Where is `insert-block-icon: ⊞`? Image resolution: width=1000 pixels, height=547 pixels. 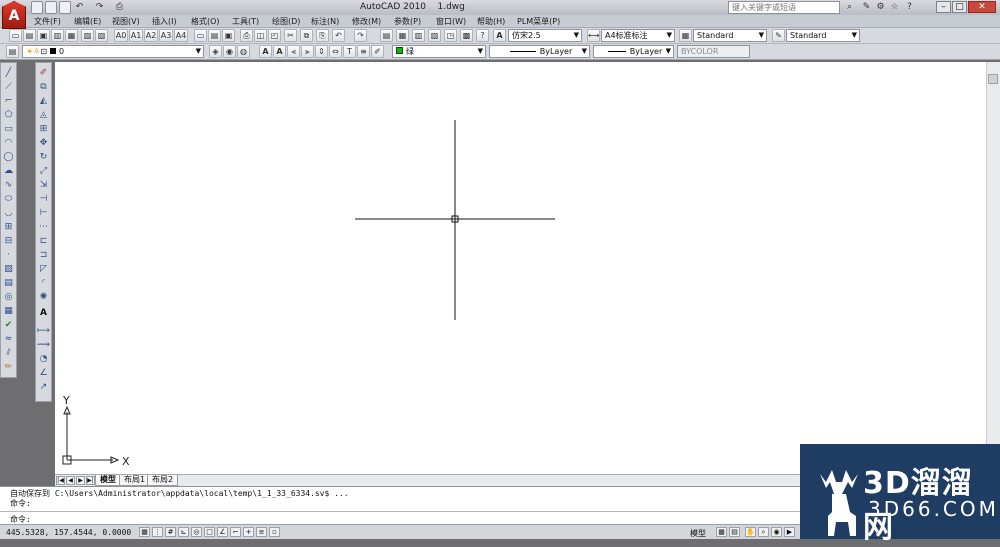
insert-block-icon: ⊞ is located at coordinates (8, 227).